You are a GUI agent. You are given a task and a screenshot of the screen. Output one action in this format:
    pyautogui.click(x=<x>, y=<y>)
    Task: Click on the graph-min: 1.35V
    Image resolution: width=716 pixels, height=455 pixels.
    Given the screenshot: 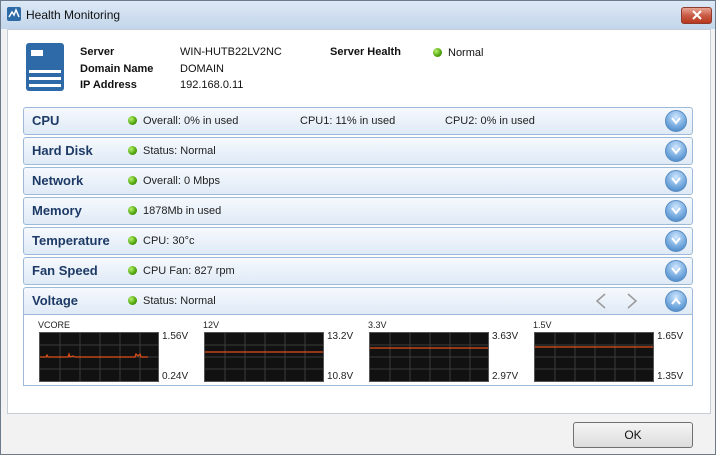 What is the action you would take?
    pyautogui.click(x=670, y=376)
    